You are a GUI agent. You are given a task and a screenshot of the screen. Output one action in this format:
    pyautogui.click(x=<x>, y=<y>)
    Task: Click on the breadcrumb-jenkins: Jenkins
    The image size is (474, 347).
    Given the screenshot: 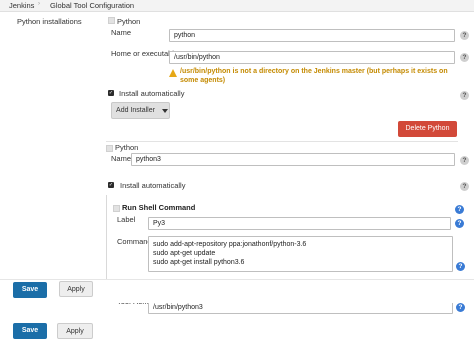 What is the action you would take?
    pyautogui.click(x=21, y=5)
    